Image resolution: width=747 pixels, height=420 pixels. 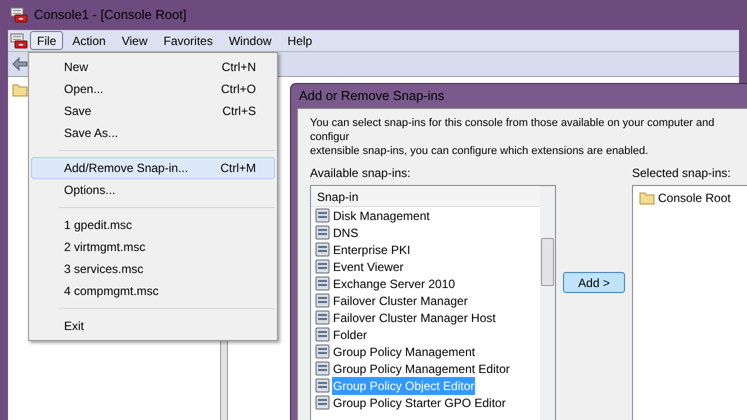 What do you see at coordinates (421, 369) in the screenshot?
I see `list-item: Group Policy Management Editor` at bounding box center [421, 369].